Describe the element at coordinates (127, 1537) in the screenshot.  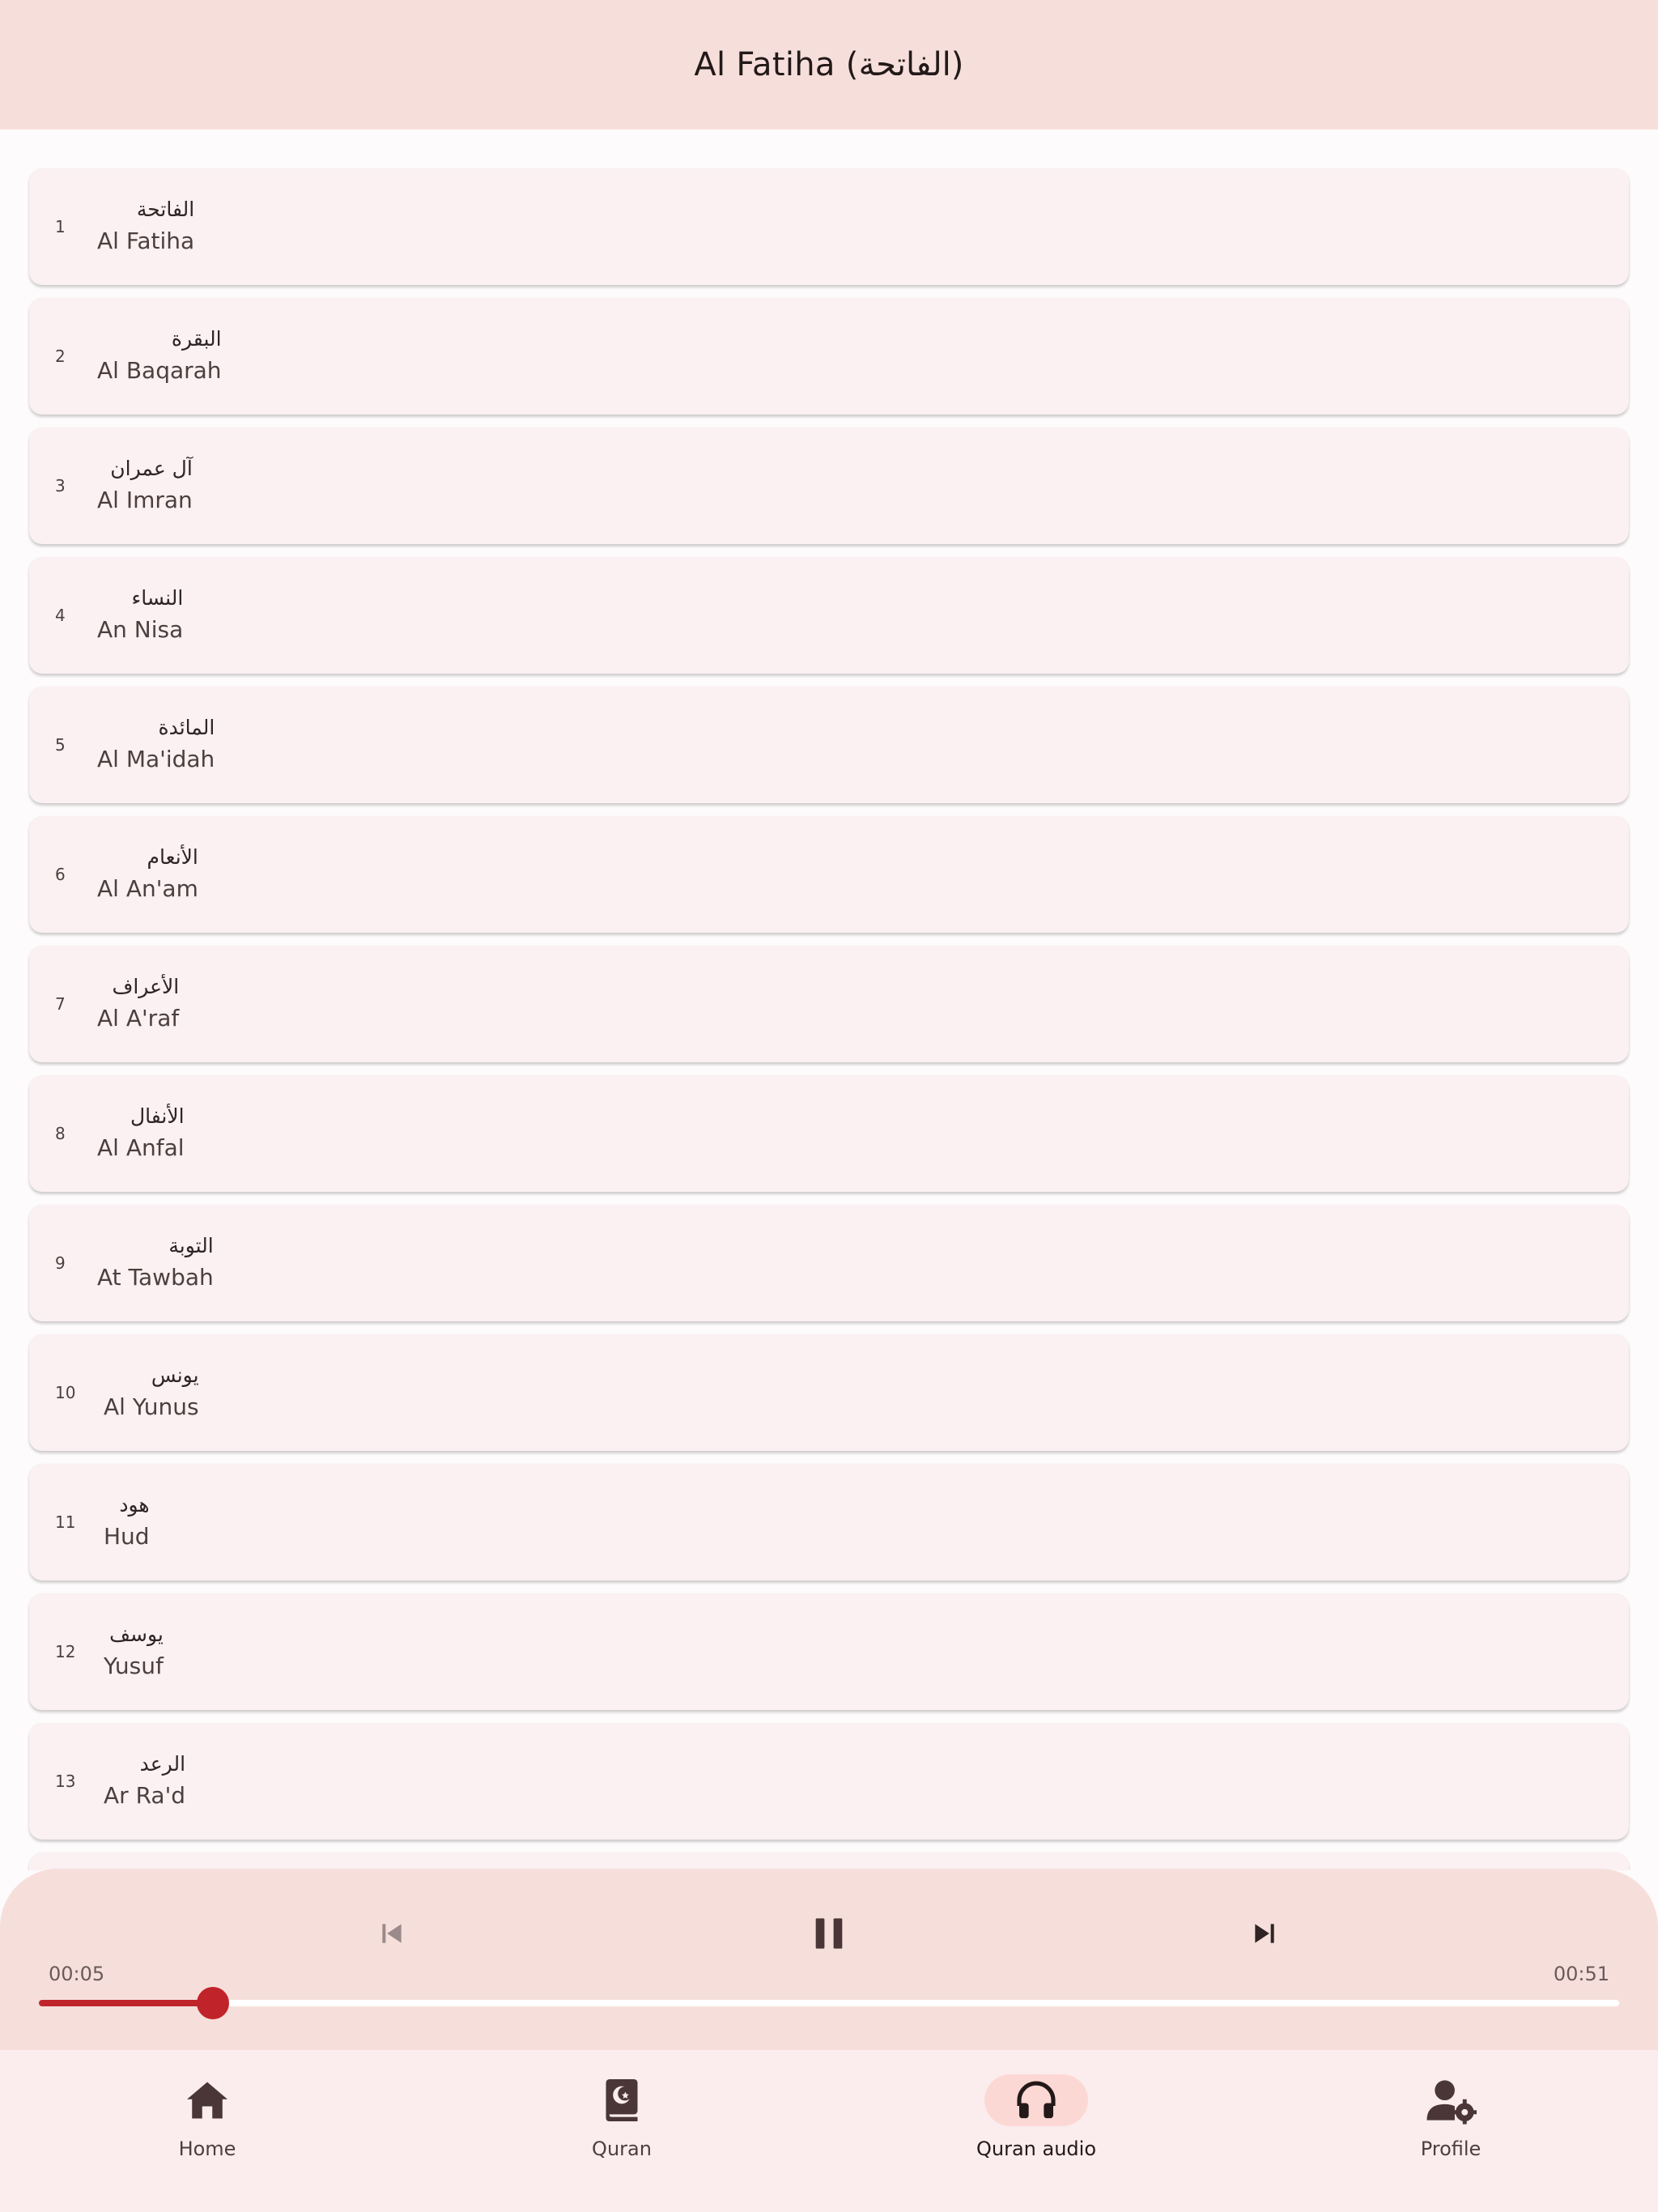
I see `surah-name: Hud` at that location.